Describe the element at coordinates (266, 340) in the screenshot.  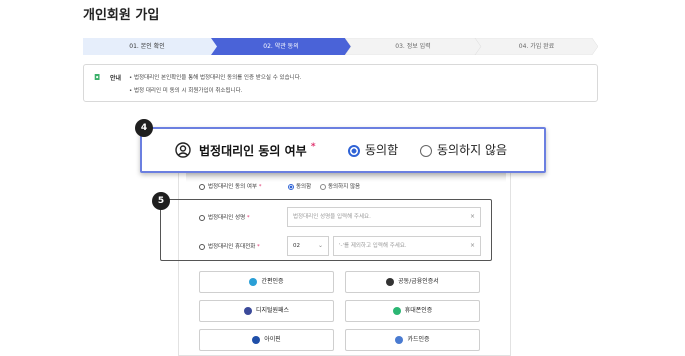
I see `ipin-button: 아이핀` at that location.